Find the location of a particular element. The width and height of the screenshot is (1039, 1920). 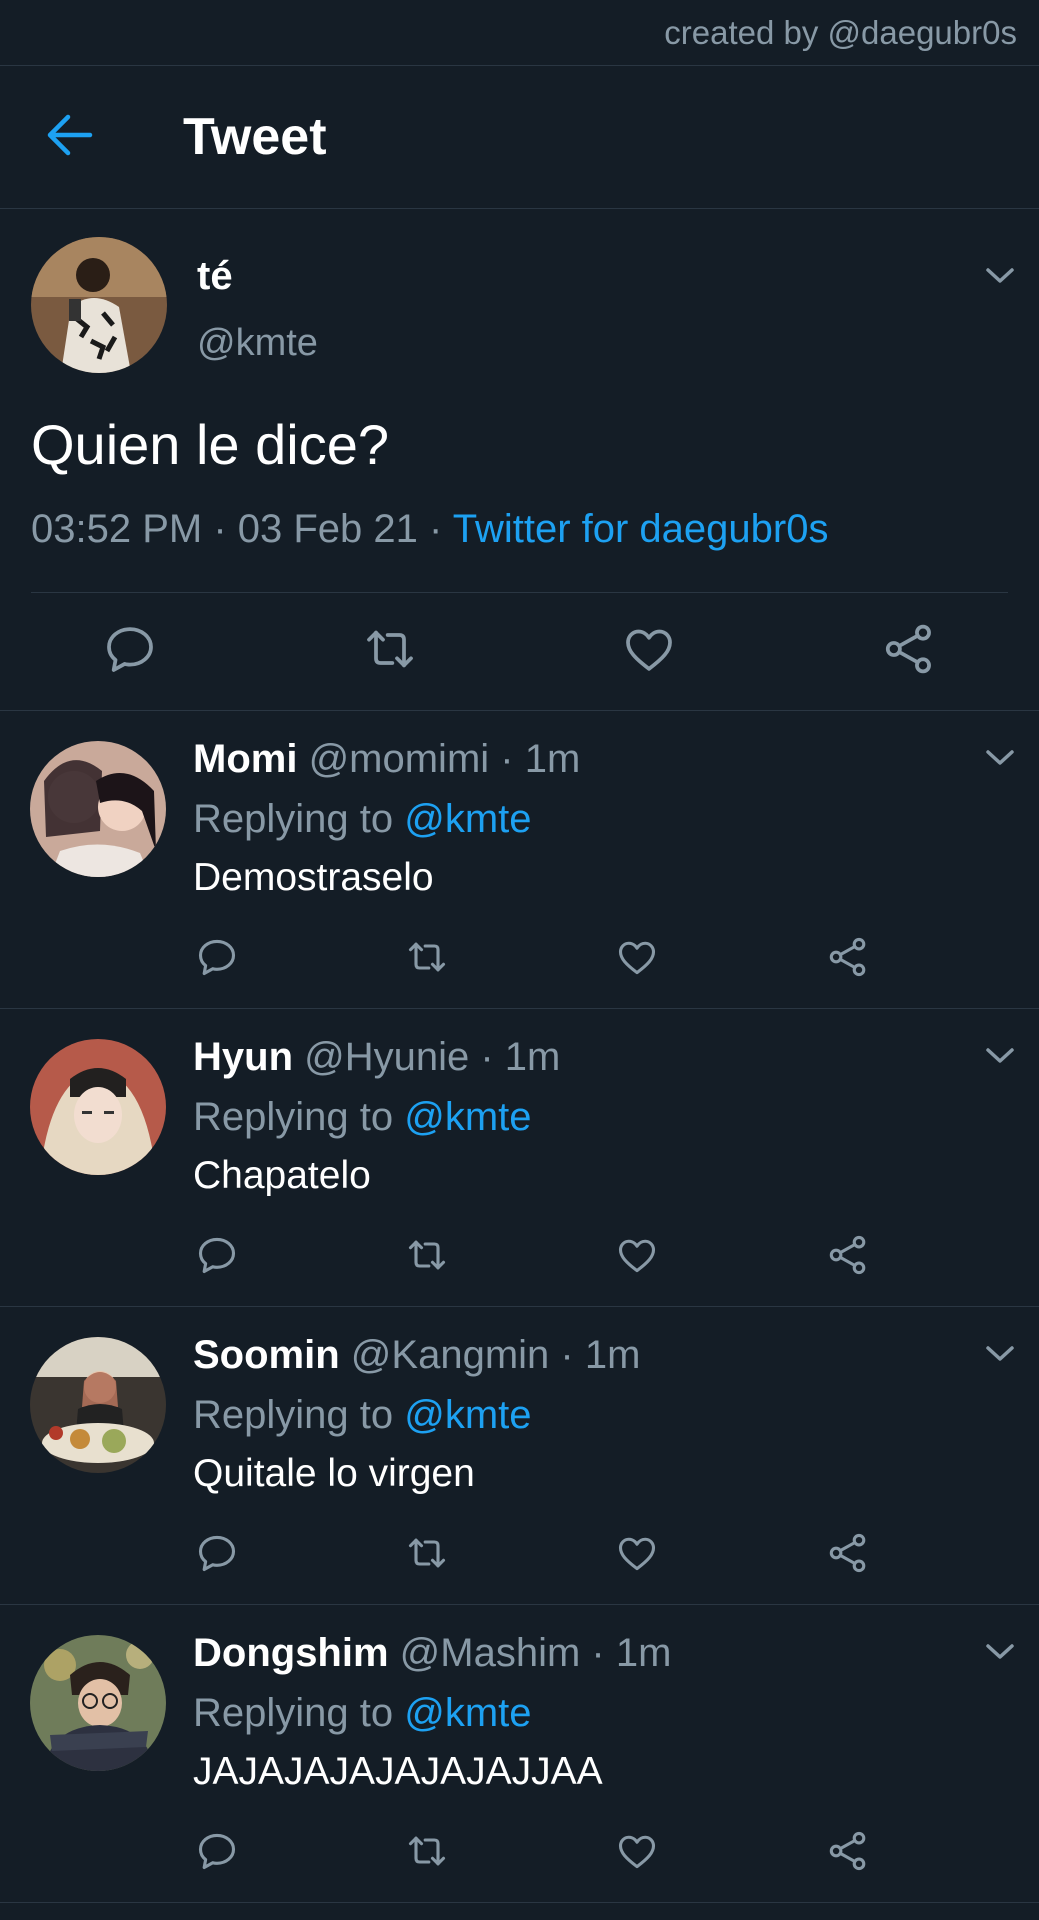

author-name: té is located at coordinates (215, 276).